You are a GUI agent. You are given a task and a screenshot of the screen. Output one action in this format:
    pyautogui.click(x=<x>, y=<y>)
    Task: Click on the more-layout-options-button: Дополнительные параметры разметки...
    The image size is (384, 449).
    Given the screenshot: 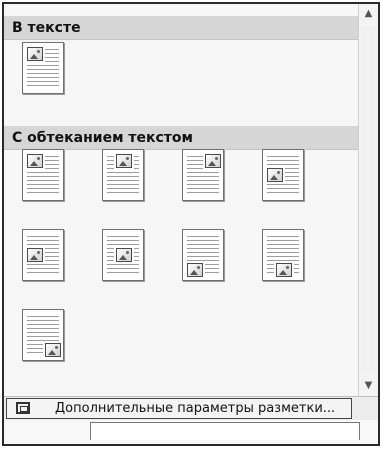 What is the action you would take?
    pyautogui.click(x=179, y=408)
    